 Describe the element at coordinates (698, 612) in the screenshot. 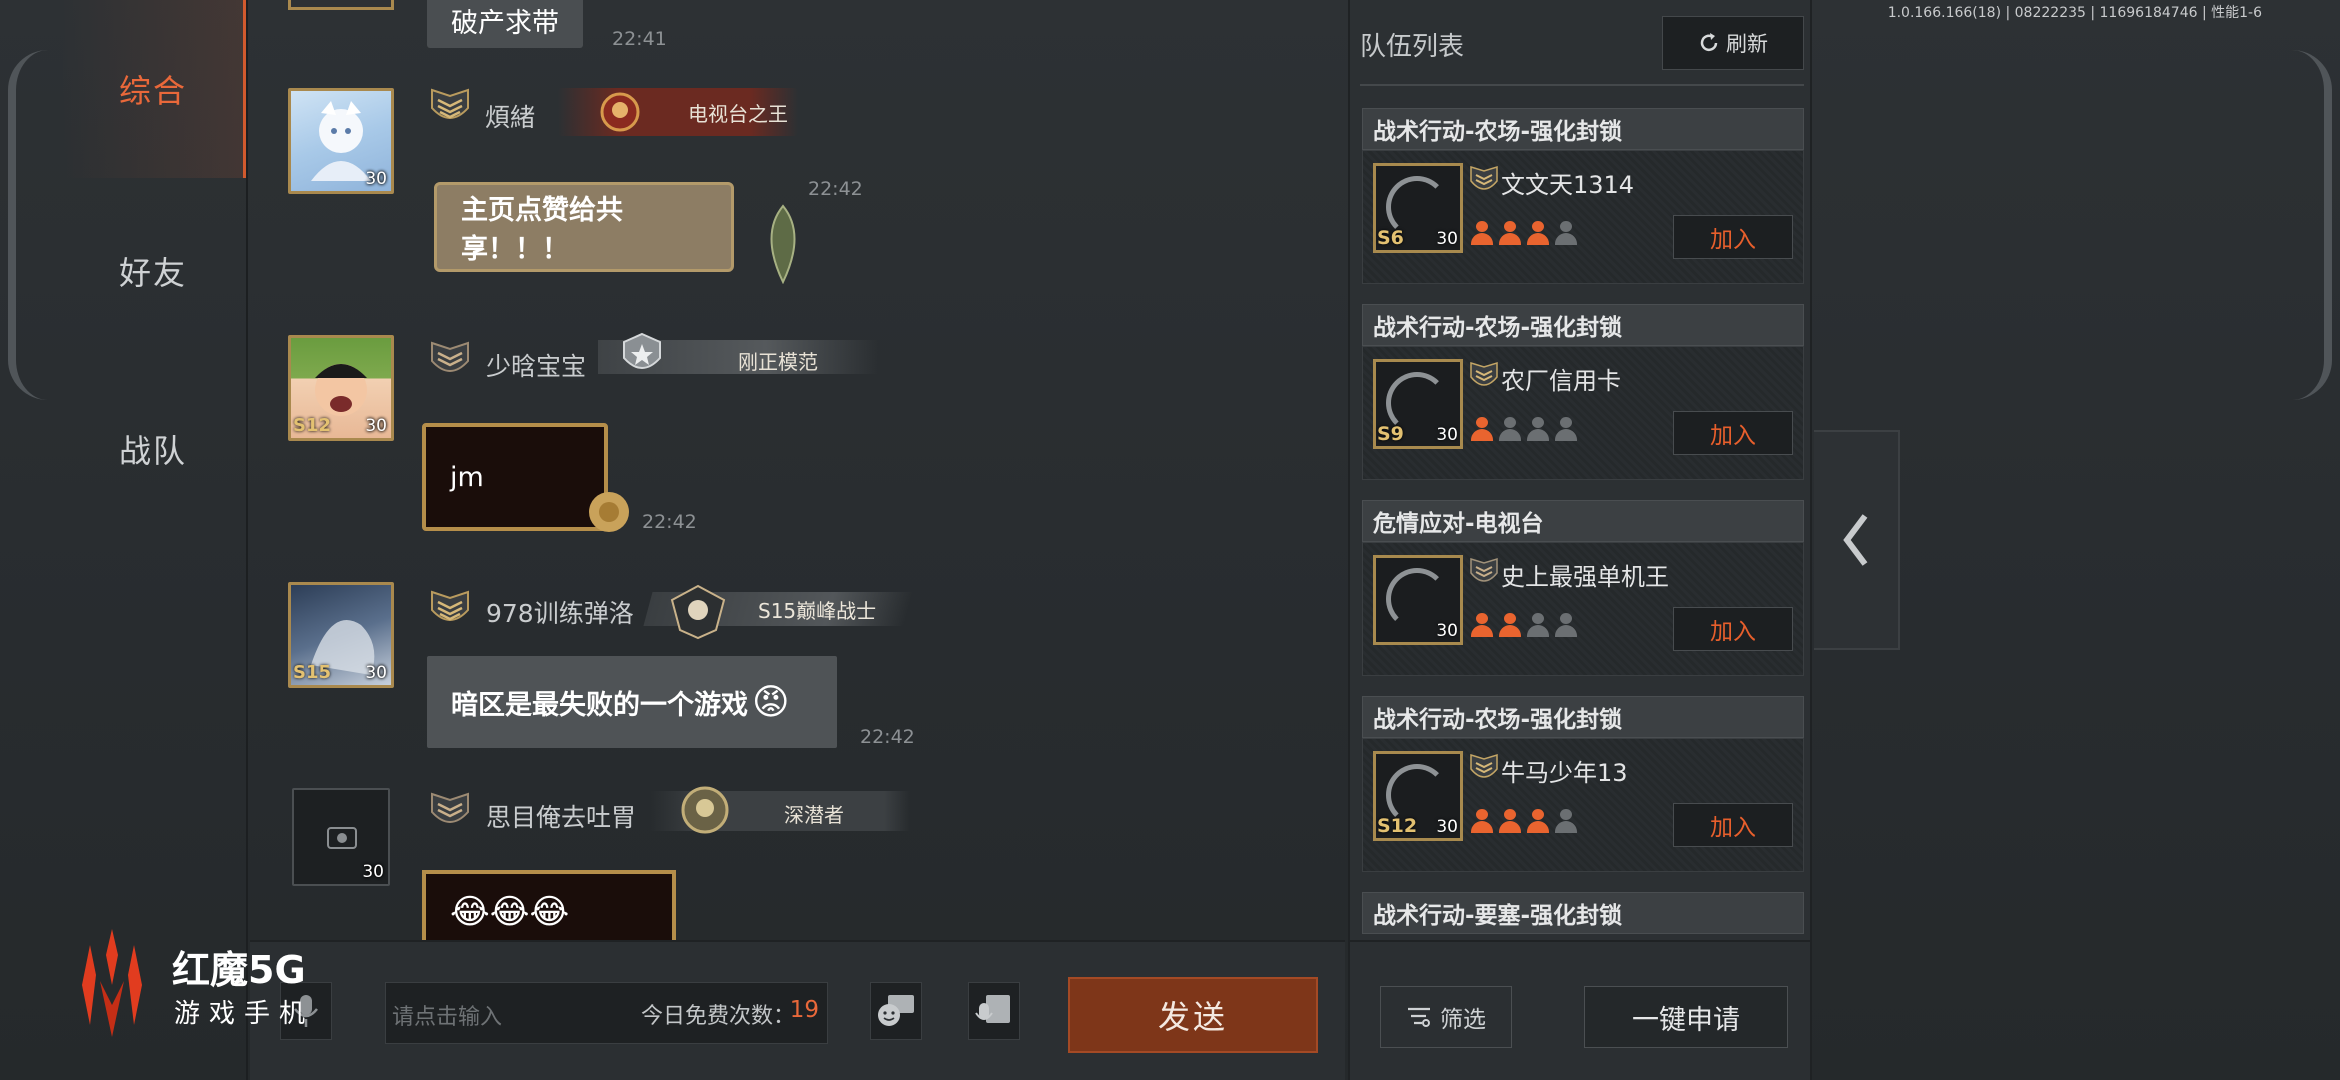

I see `peak-warrior-emblem-icon` at that location.